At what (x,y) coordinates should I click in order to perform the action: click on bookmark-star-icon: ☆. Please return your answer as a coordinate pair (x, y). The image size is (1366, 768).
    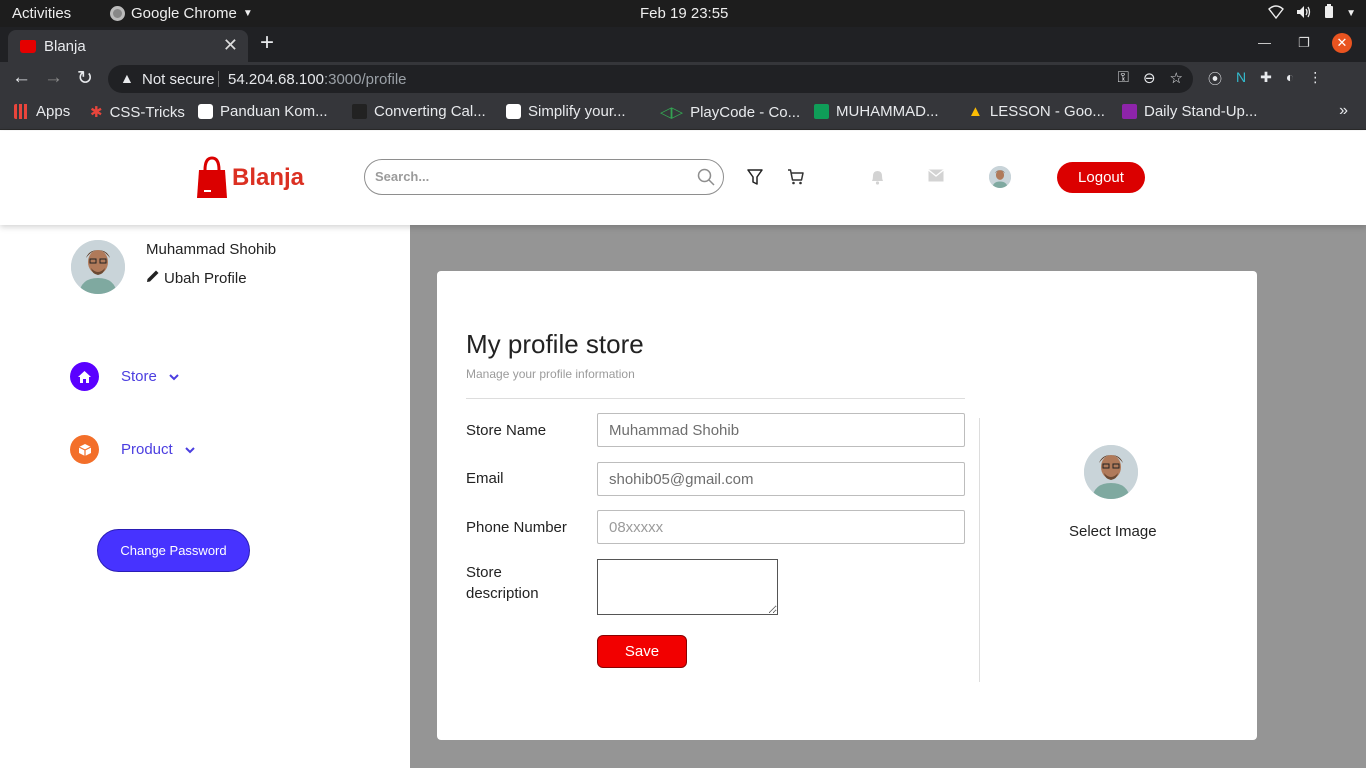
    Looking at the image, I should click on (1176, 78).